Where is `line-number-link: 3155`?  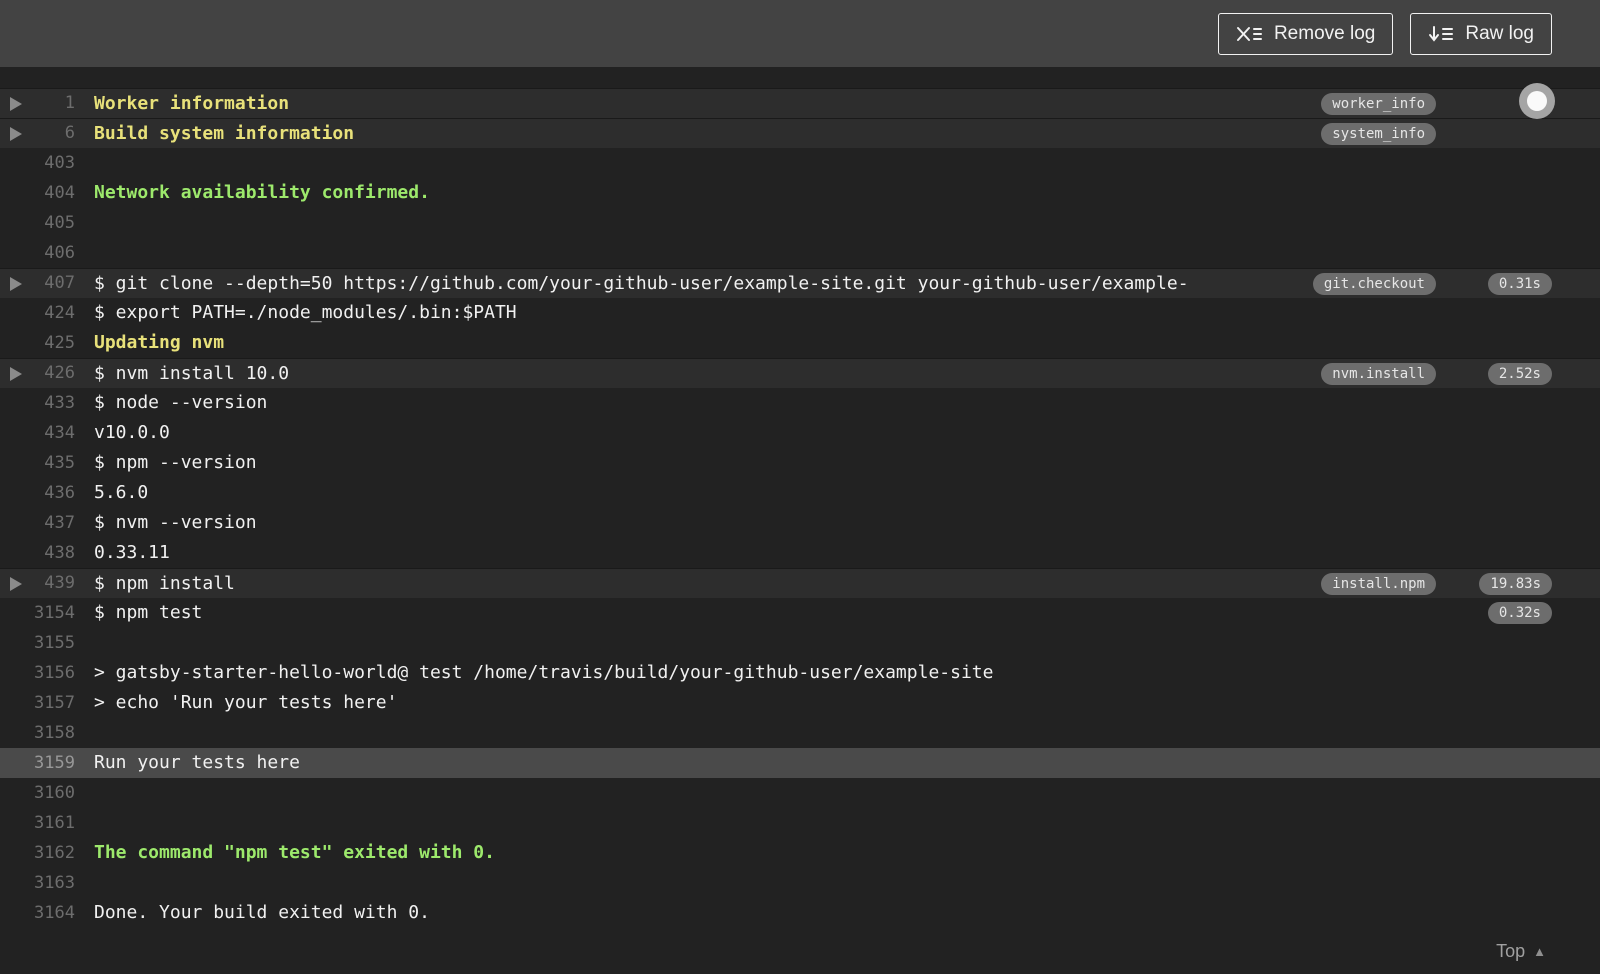
line-number-link: 3155 is located at coordinates (37, 643).